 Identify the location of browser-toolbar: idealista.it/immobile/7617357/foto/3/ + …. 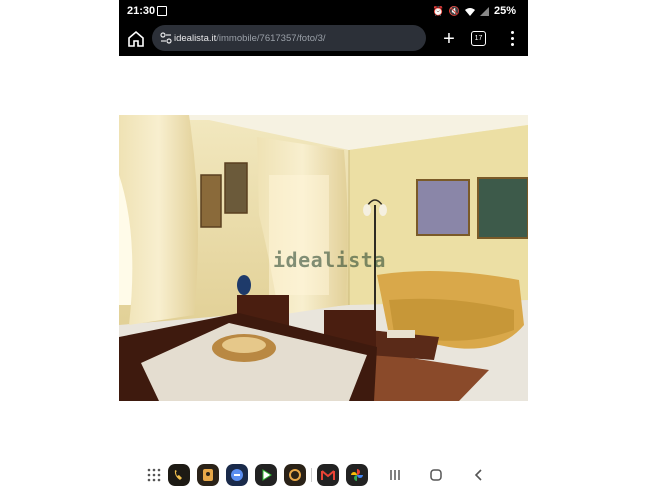
(323, 39).